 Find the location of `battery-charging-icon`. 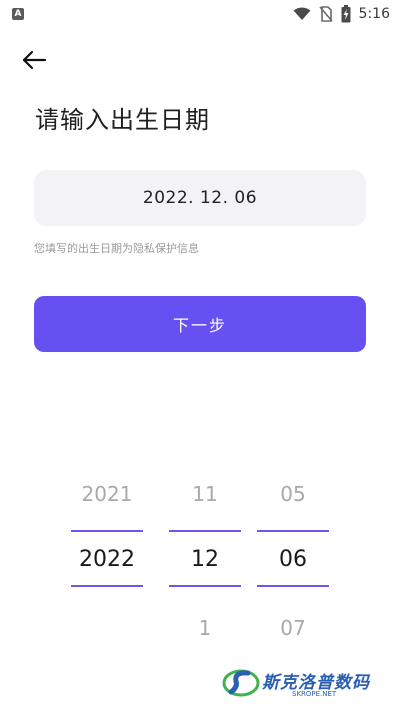

battery-charging-icon is located at coordinates (346, 14).